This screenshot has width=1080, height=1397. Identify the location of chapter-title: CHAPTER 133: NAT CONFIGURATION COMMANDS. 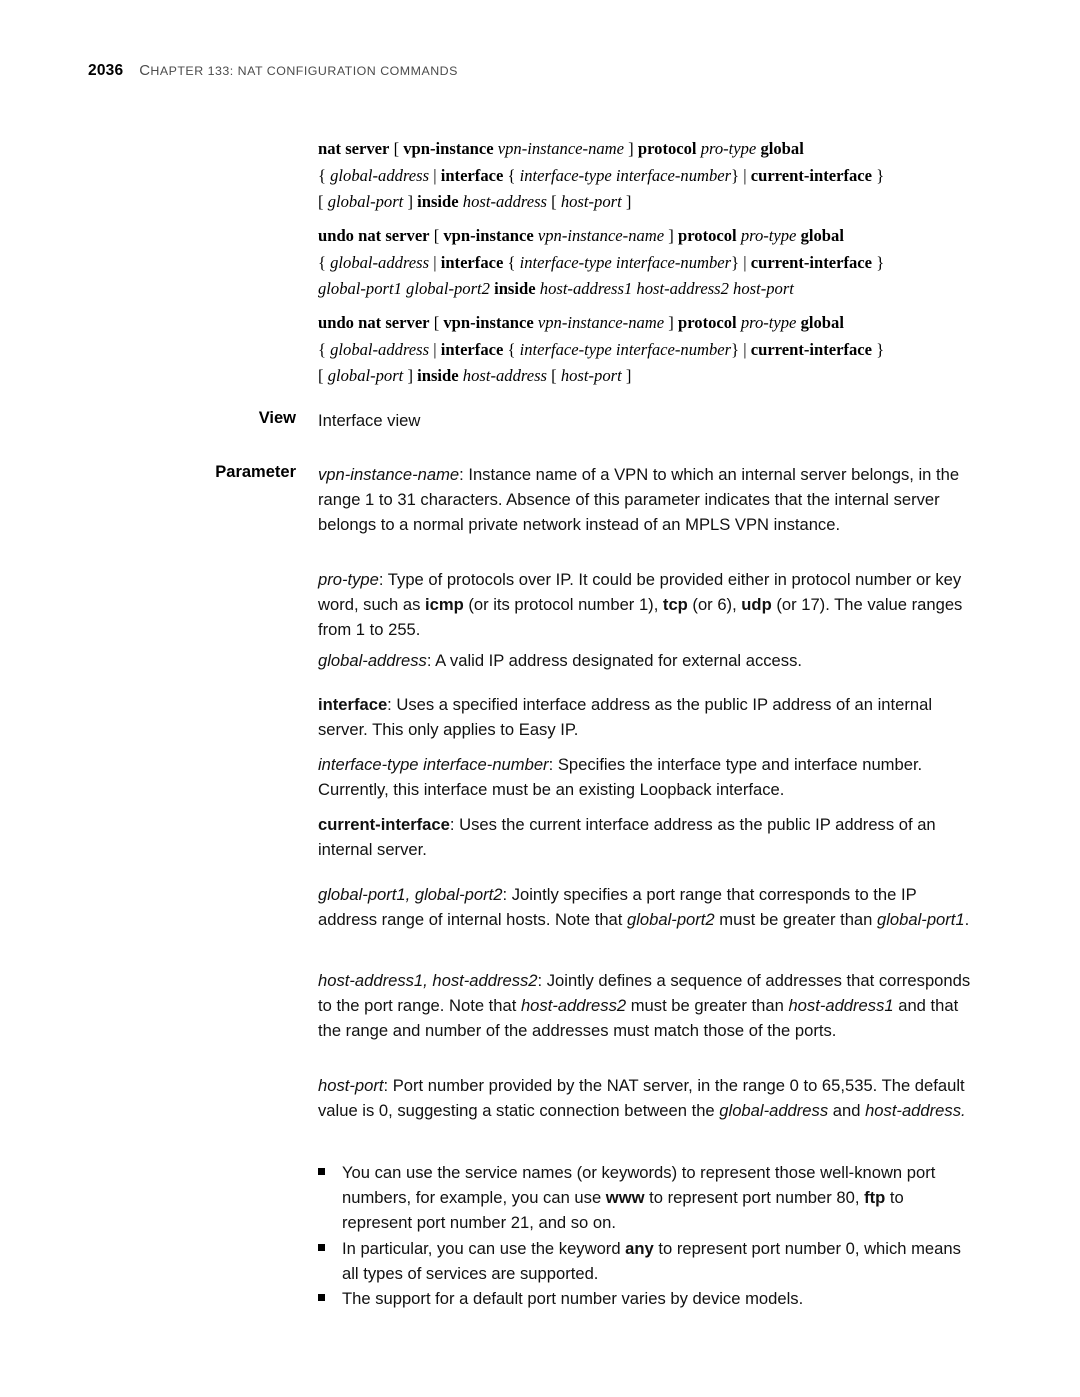
(298, 70).